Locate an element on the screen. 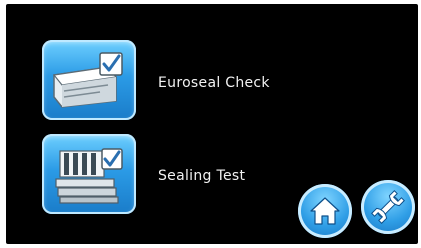 The height and width of the screenshot is (248, 421). sealing-test-button is located at coordinates (89, 174).